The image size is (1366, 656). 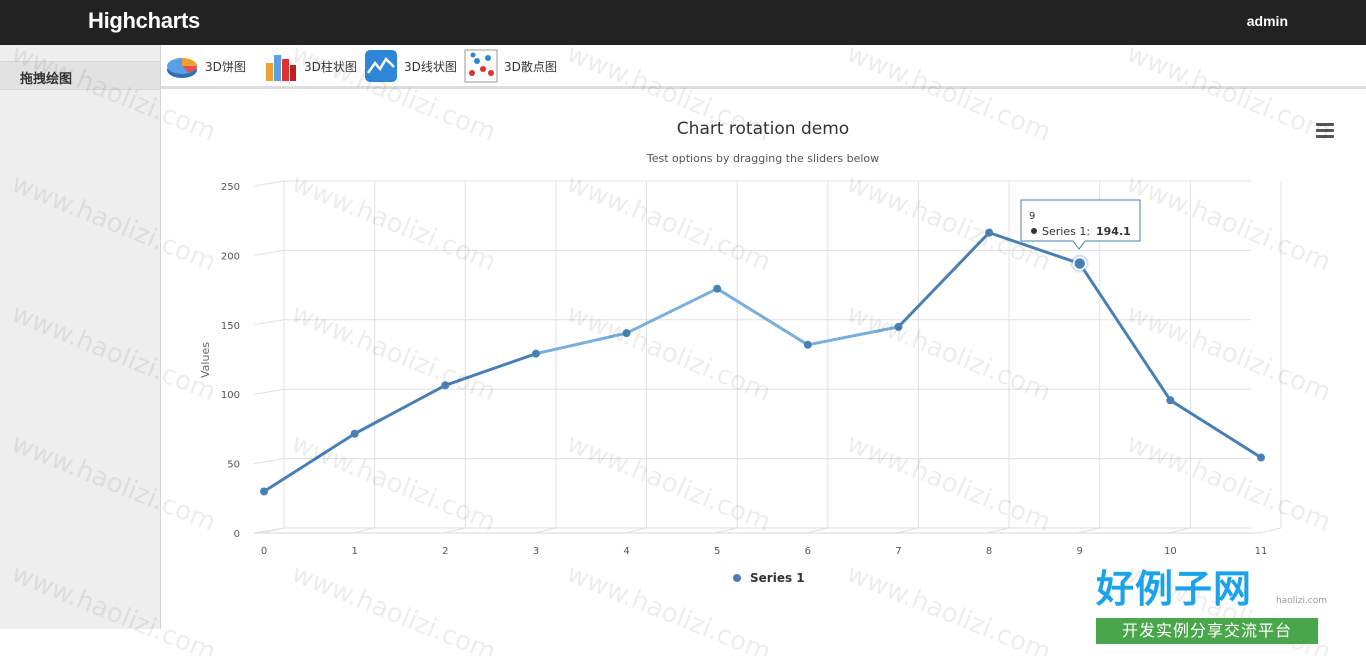 What do you see at coordinates (281, 66) in the screenshot?
I see `bar-chart-icon` at bounding box center [281, 66].